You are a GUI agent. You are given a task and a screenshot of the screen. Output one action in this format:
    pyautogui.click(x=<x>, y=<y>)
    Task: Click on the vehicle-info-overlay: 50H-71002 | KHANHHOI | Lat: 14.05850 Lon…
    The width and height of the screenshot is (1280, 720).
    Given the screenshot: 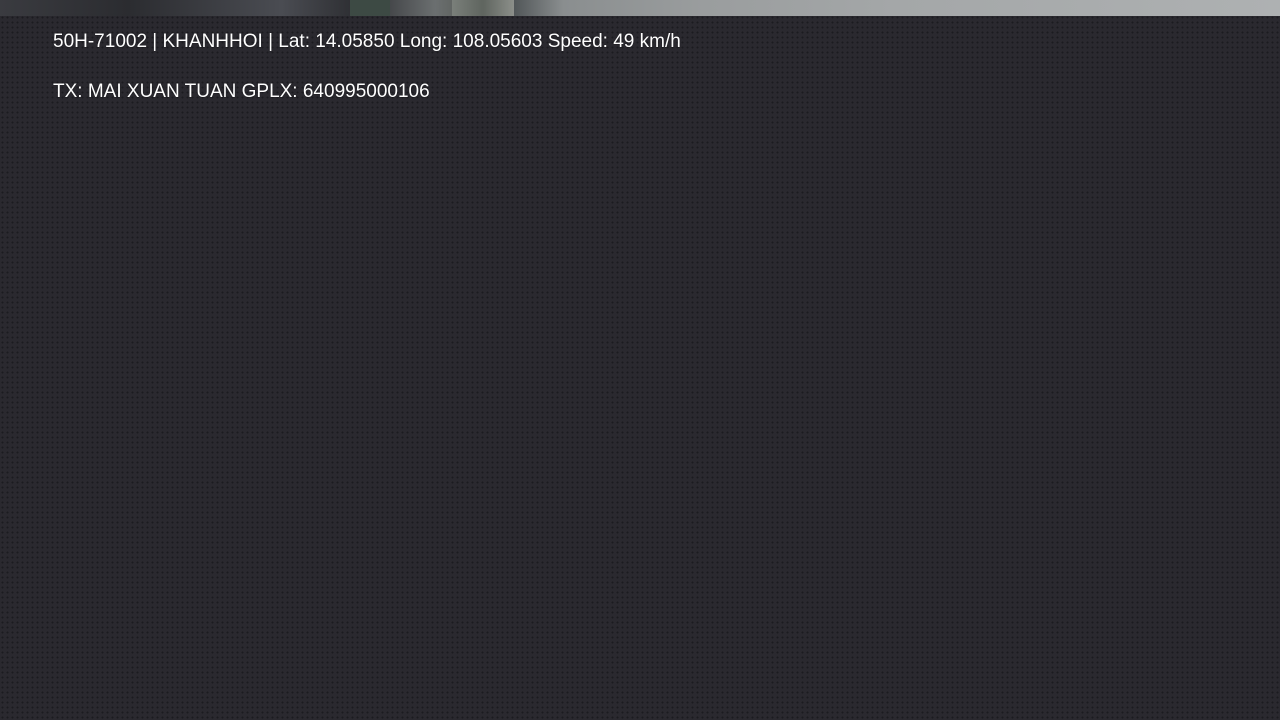 What is the action you would take?
    pyautogui.click(x=367, y=41)
    